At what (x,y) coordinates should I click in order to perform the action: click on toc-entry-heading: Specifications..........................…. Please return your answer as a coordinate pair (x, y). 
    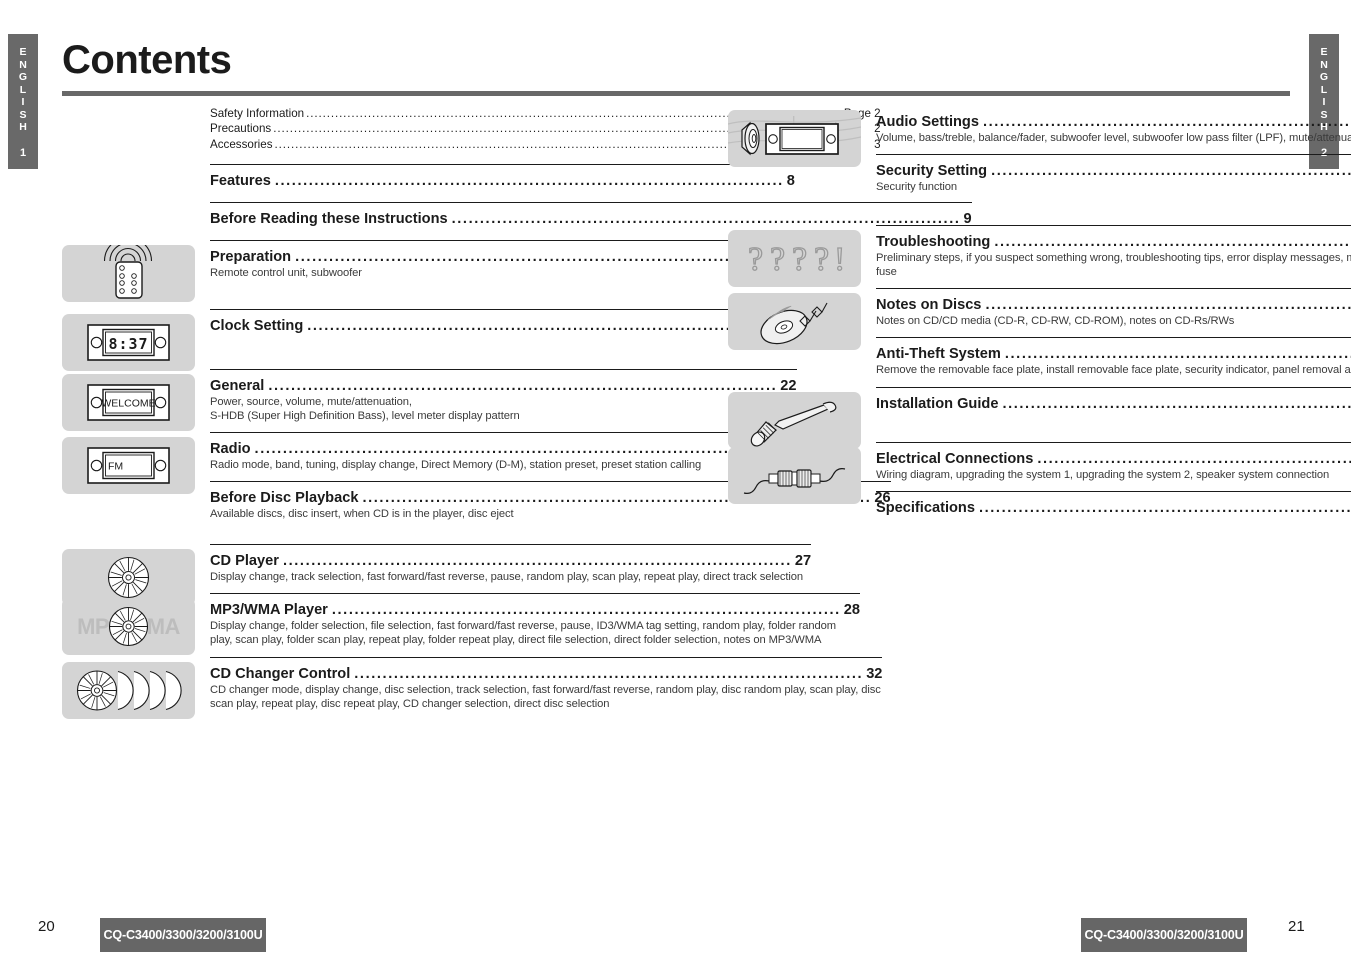
    Looking at the image, I should click on (1113, 508).